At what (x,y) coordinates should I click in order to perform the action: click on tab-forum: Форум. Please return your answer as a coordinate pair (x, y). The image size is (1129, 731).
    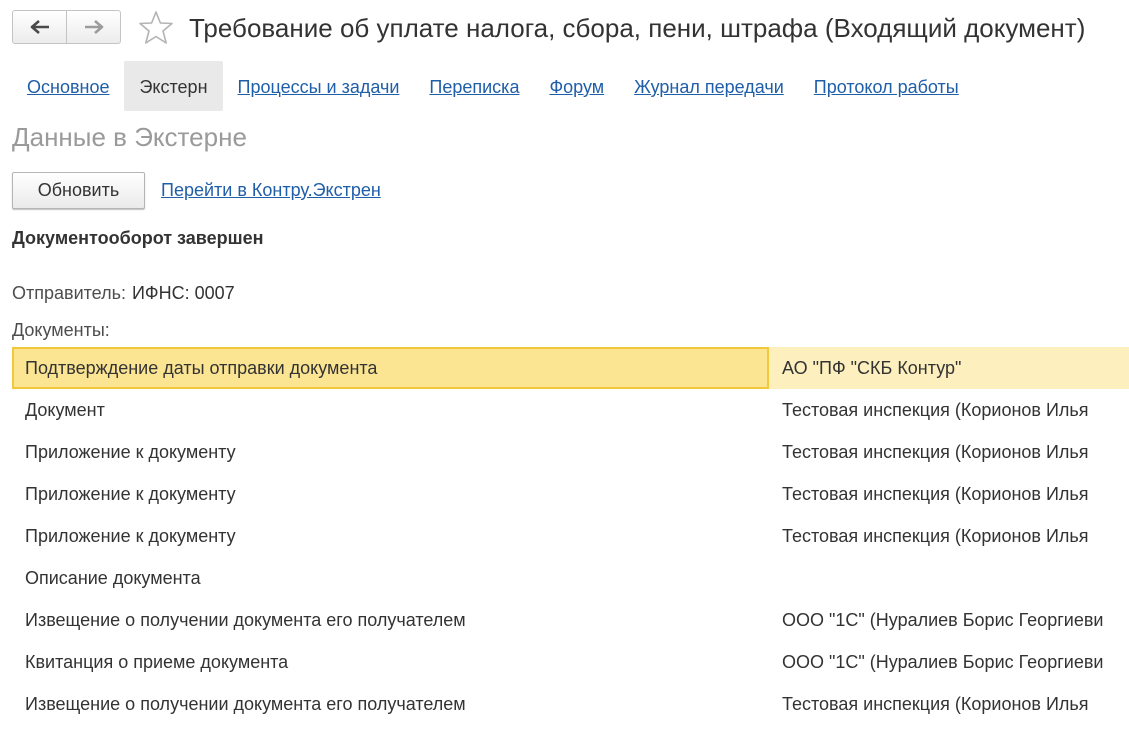
    Looking at the image, I should click on (576, 86).